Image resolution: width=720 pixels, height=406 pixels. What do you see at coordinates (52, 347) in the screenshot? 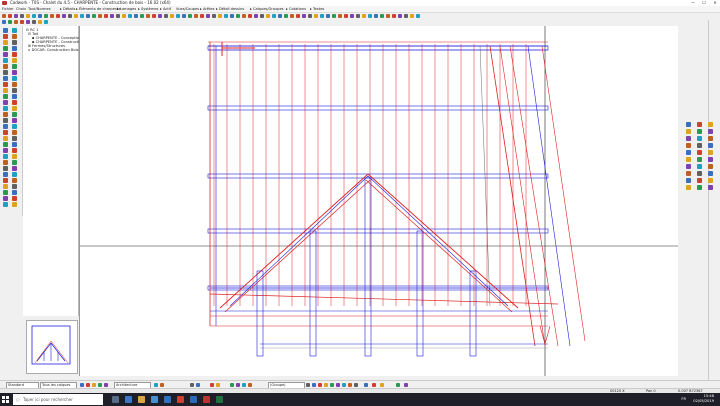
I see `view-preview-thumbnail` at bounding box center [52, 347].